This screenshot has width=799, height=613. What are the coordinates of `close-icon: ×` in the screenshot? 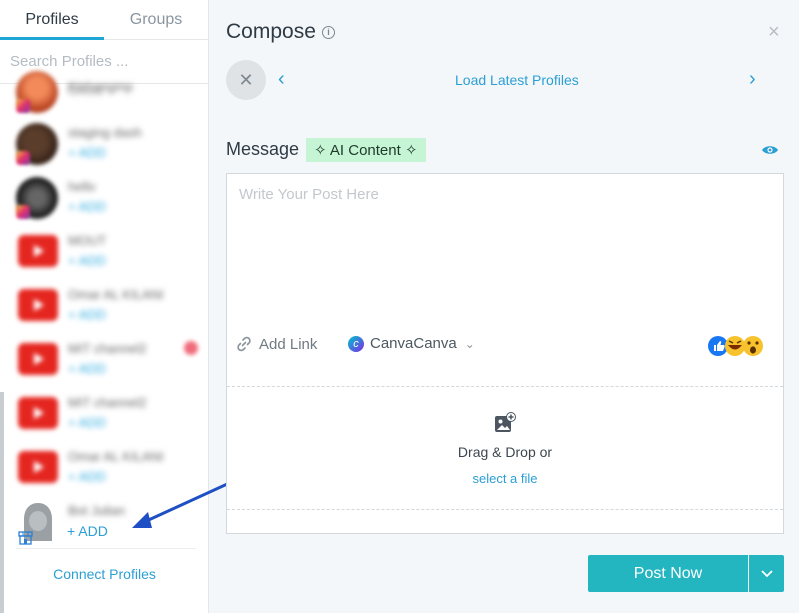 It's located at (774, 32).